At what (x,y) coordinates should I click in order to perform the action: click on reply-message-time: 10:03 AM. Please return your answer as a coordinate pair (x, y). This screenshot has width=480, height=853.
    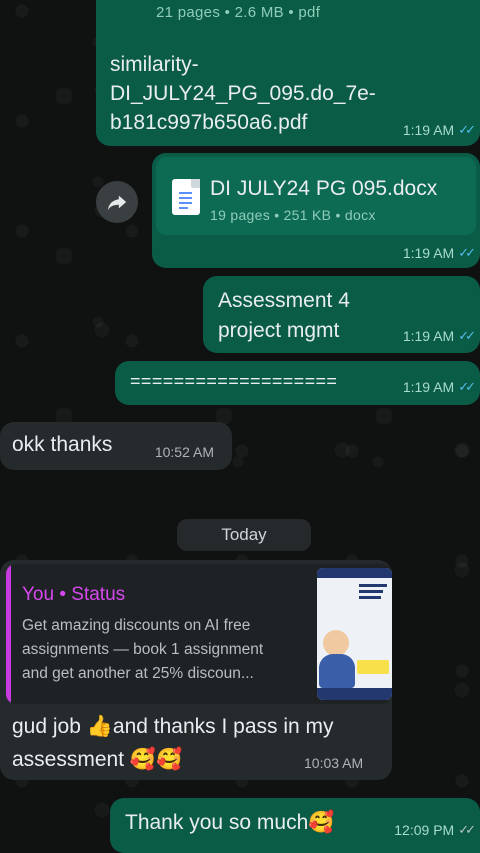
    Looking at the image, I should click on (333, 763).